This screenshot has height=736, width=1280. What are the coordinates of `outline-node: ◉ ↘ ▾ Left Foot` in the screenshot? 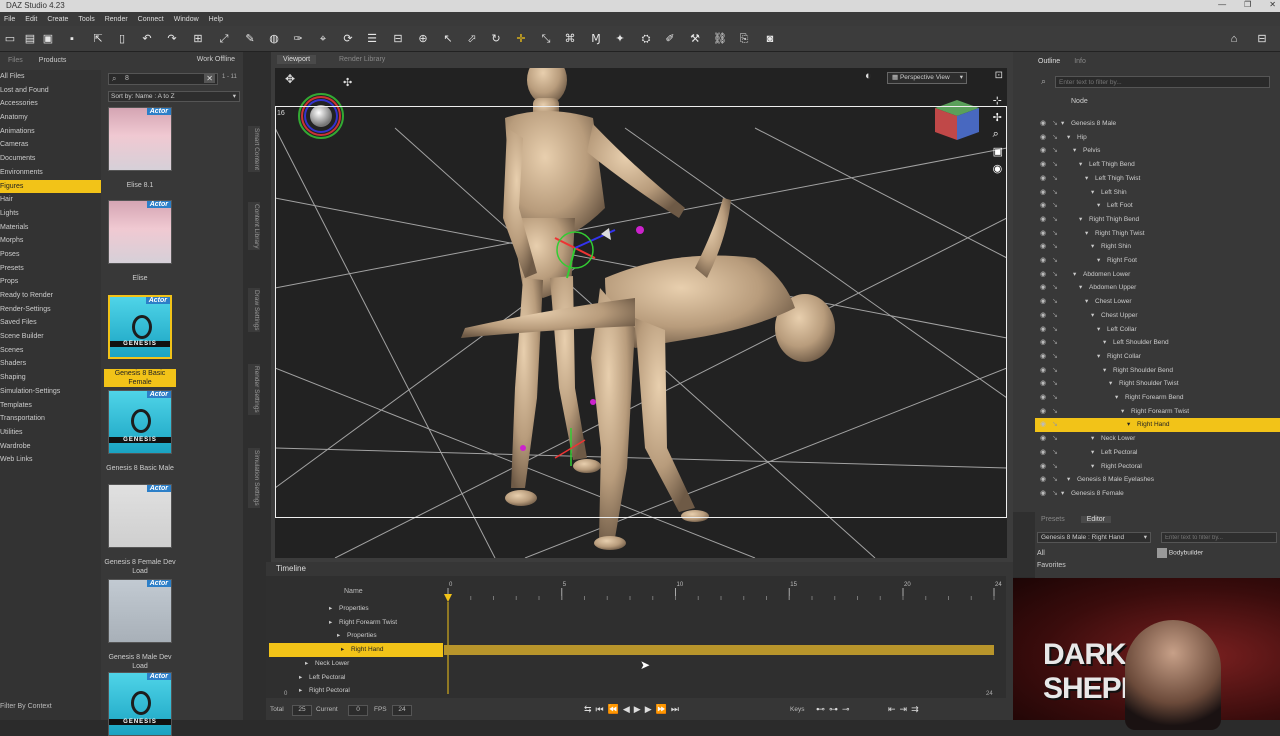 It's located at (1157, 206).